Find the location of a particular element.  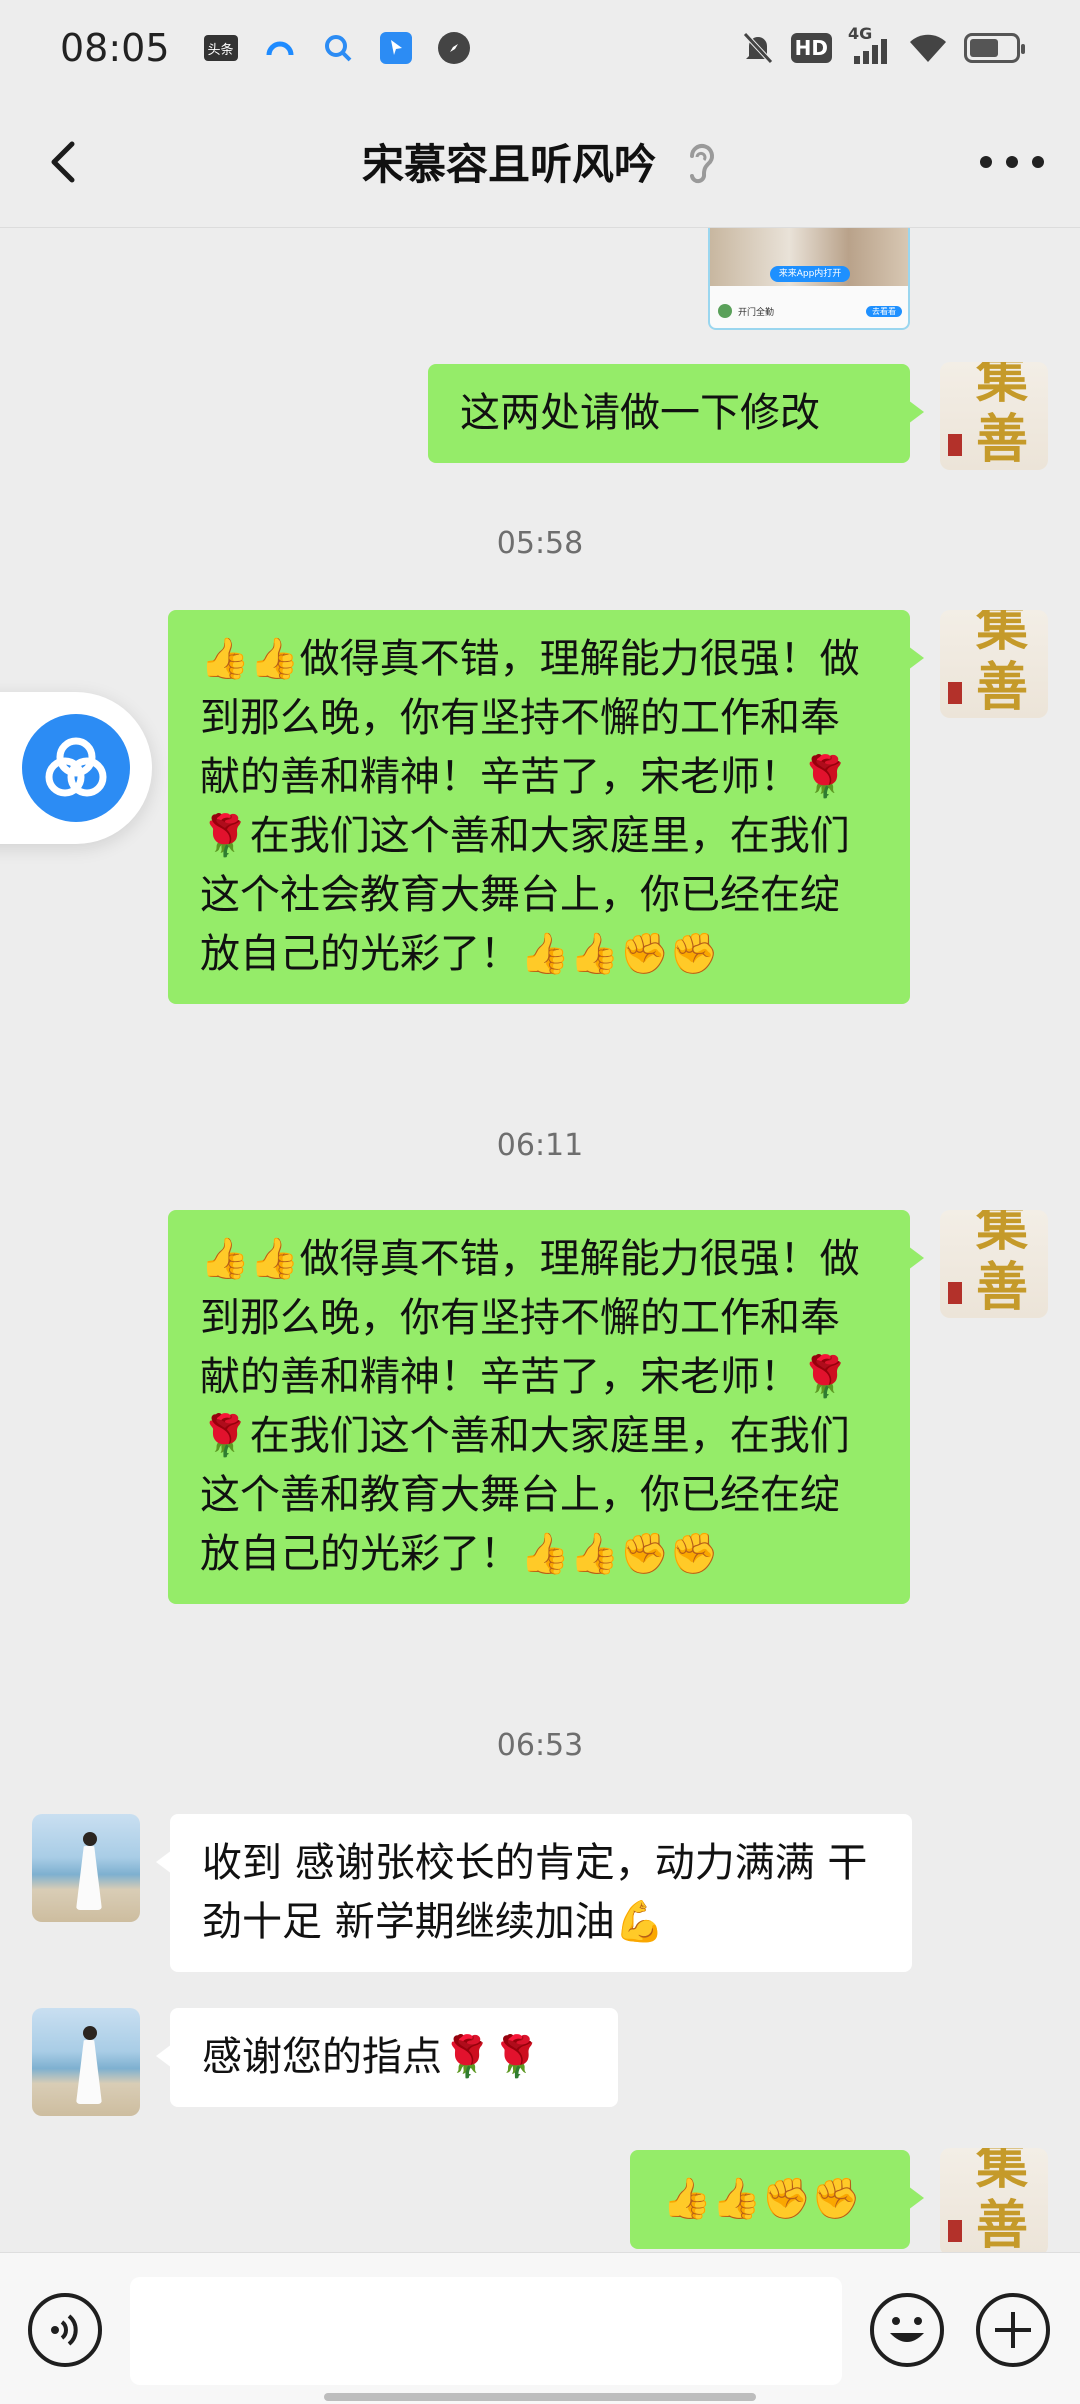

voice-input-button is located at coordinates (65, 2330).